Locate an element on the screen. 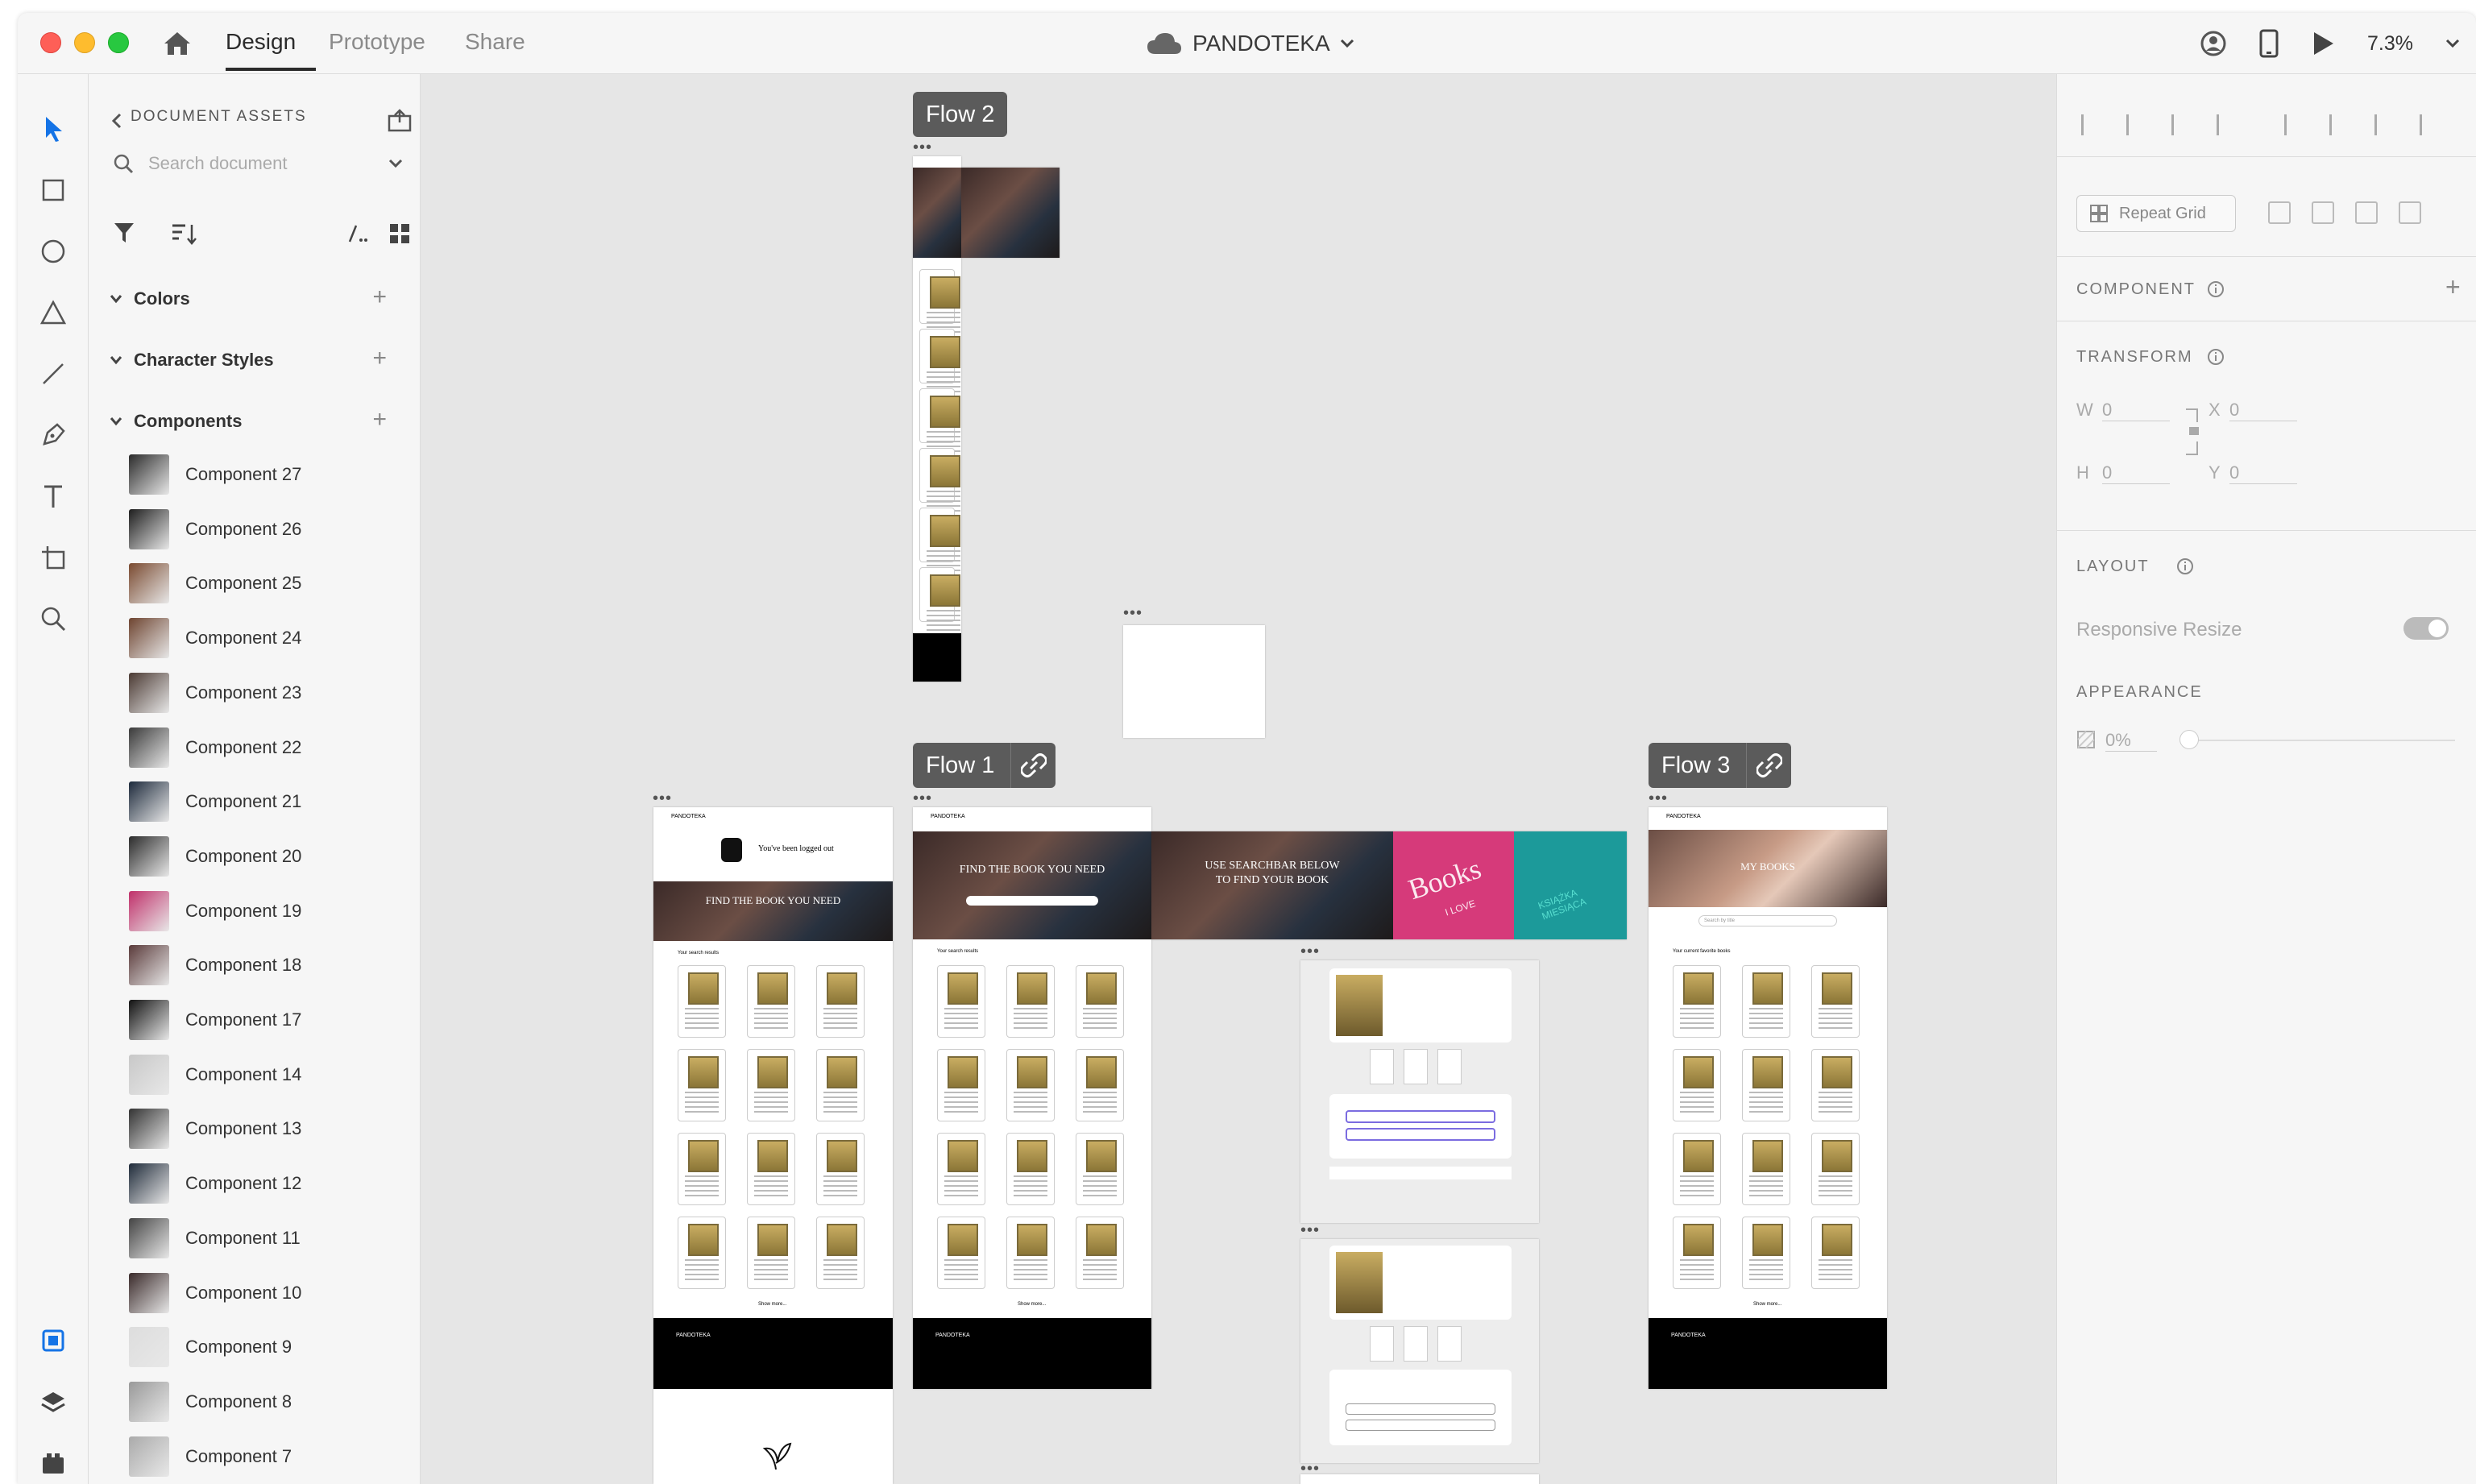  zoom-level: 7.3% is located at coordinates (2390, 44).